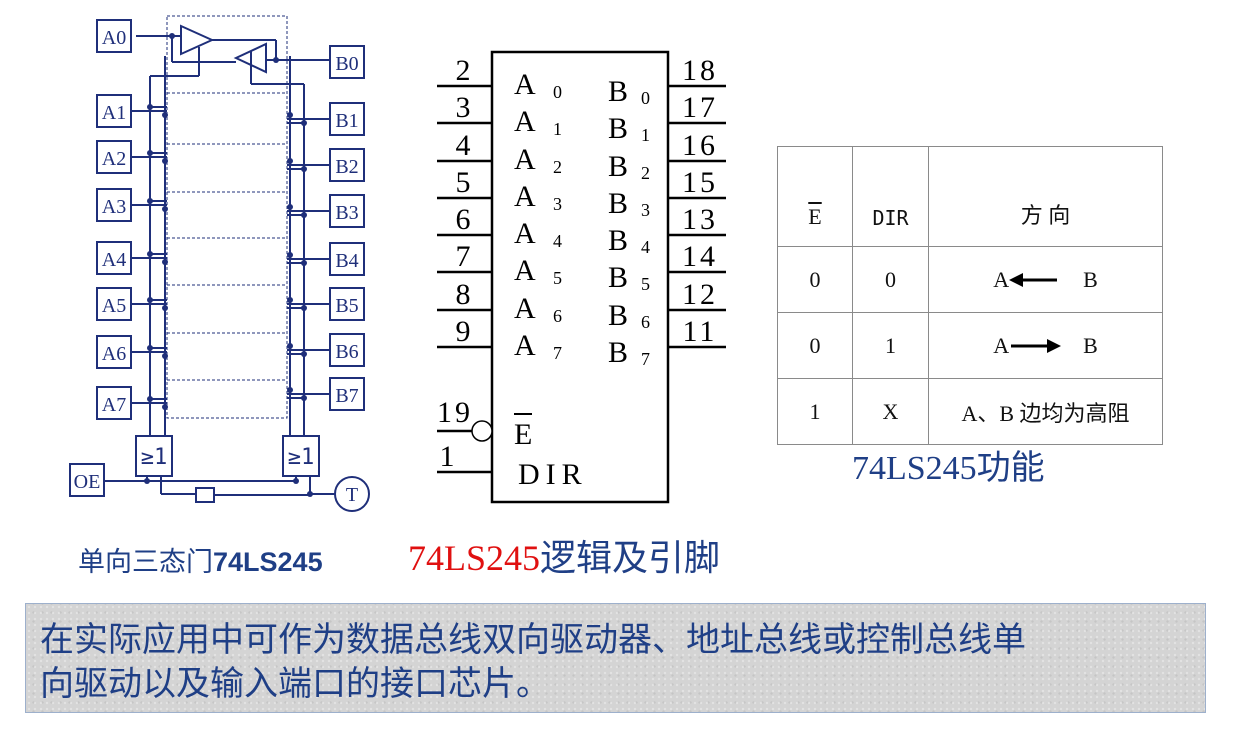 The width and height of the screenshot is (1259, 742). I want to click on right-pin-sub: 5, so click(645, 284).